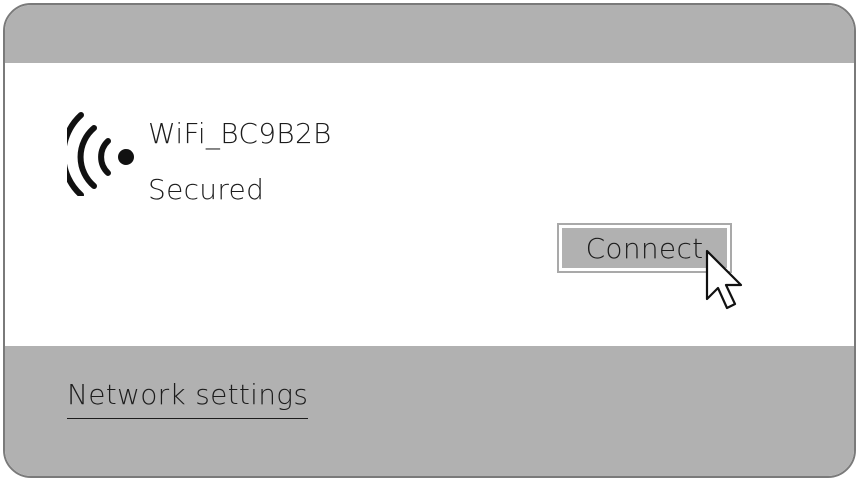 The height and width of the screenshot is (487, 864). Describe the element at coordinates (188, 398) in the screenshot. I see `network-settings-link: Network settings` at that location.